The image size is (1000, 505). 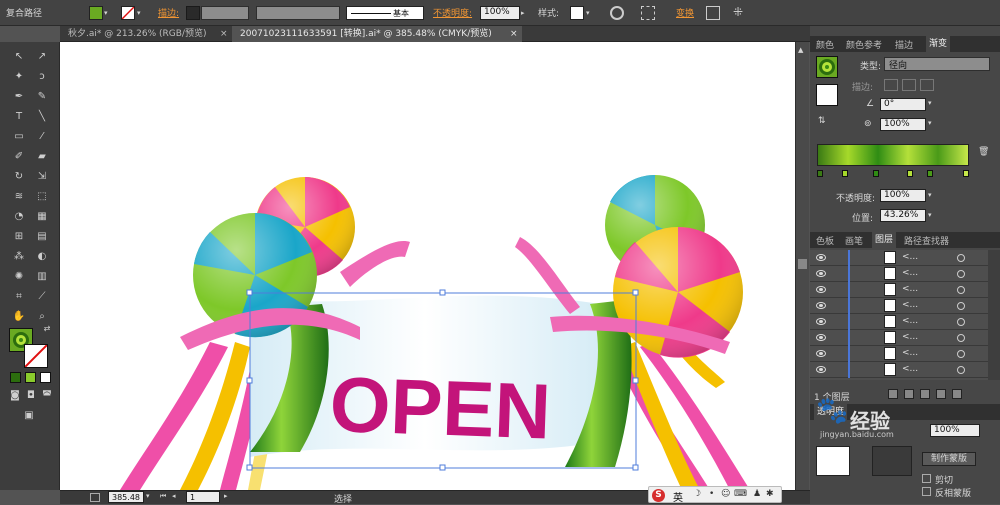 What do you see at coordinates (822, 121) in the screenshot?
I see `reverse-gradient-icon: ⇅` at bounding box center [822, 121].